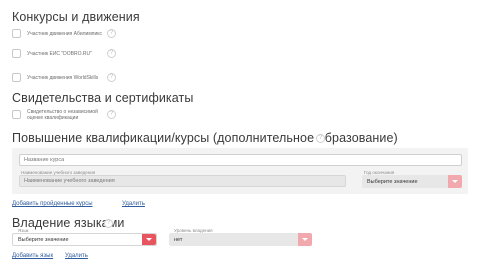 Image resolution: width=480 pixels, height=280 pixels. I want to click on contest-dobro-label: Участник ЕИС "DOBRO.RU", so click(59, 53).